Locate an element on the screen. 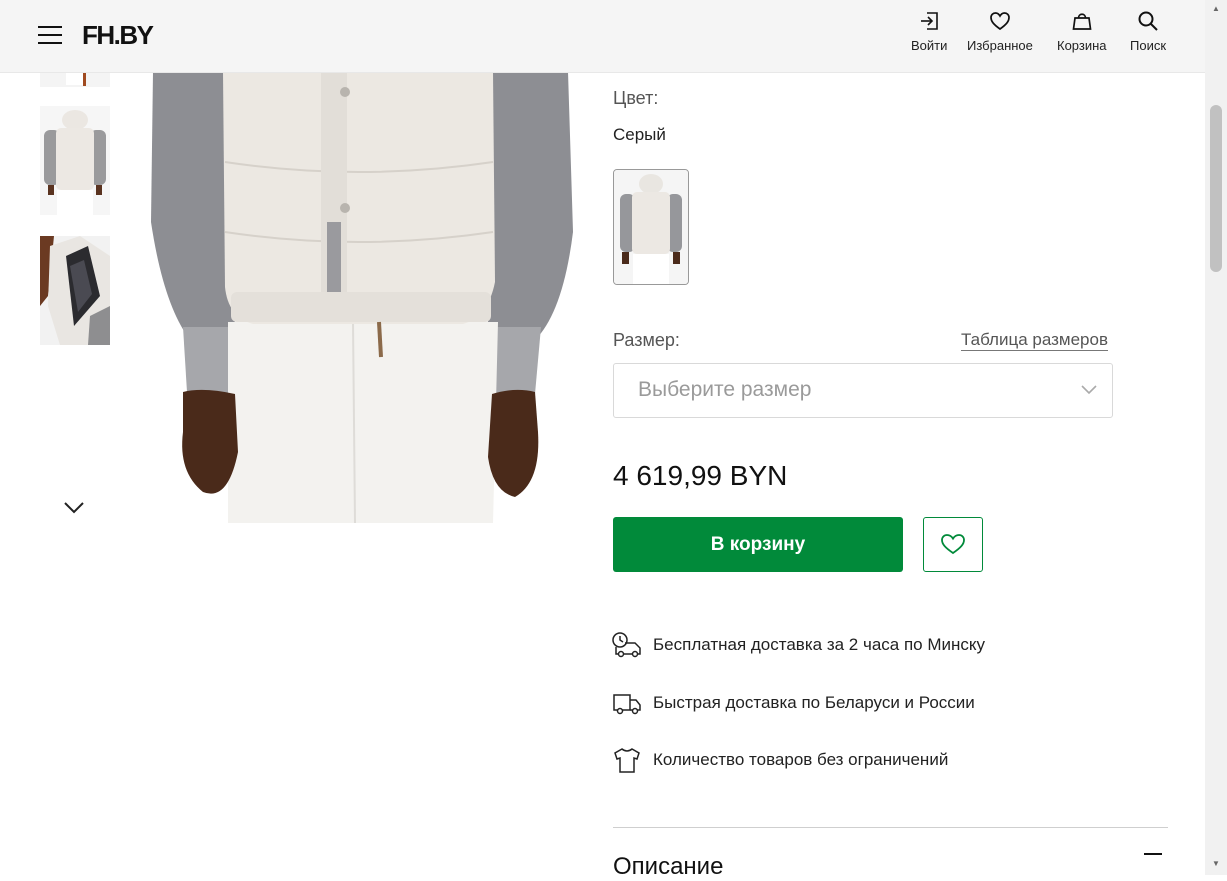  feature-item: Бесплатная доставка за 2 часа по Минску is located at coordinates (798, 645).